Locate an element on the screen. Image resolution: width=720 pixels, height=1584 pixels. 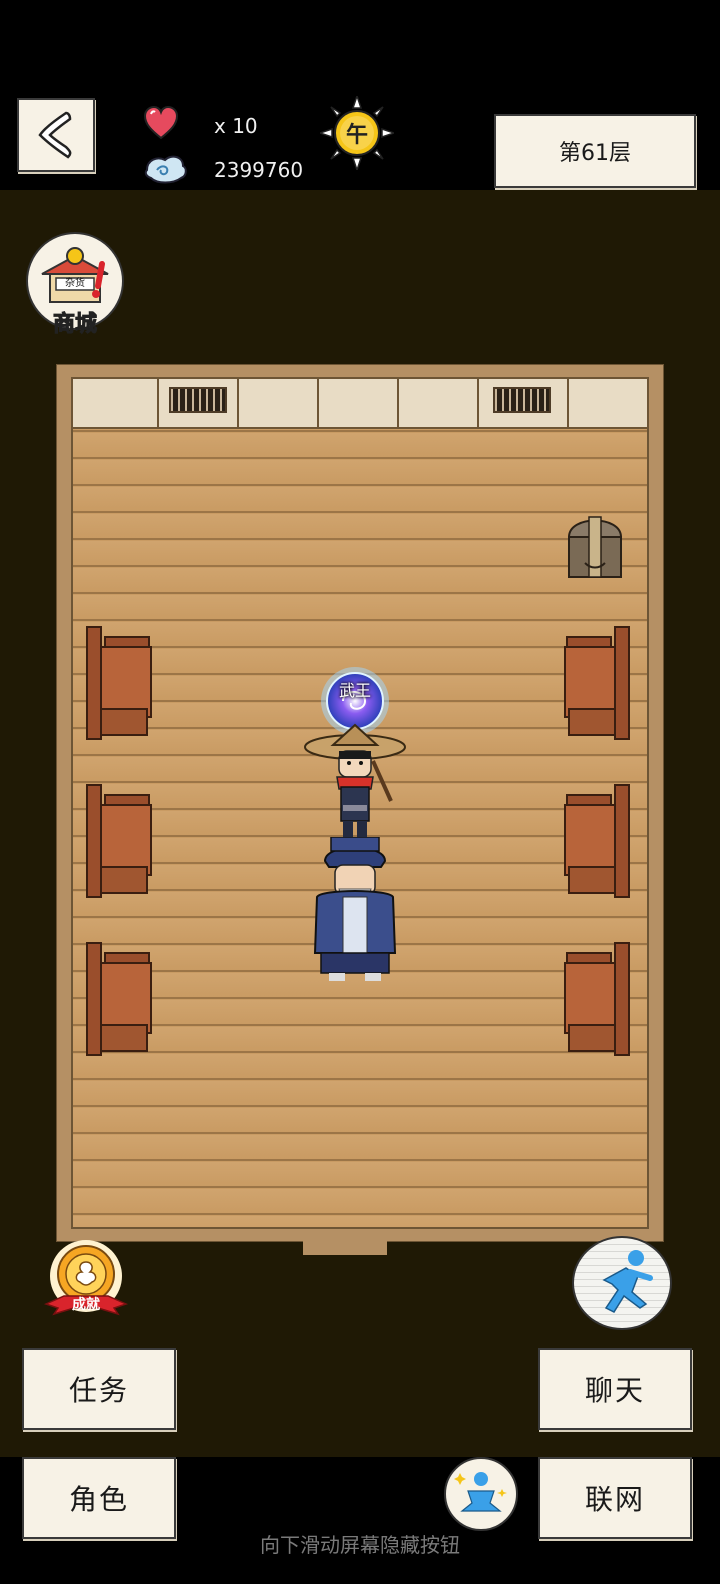
currency-count: 2399760 is located at coordinates (259, 170).